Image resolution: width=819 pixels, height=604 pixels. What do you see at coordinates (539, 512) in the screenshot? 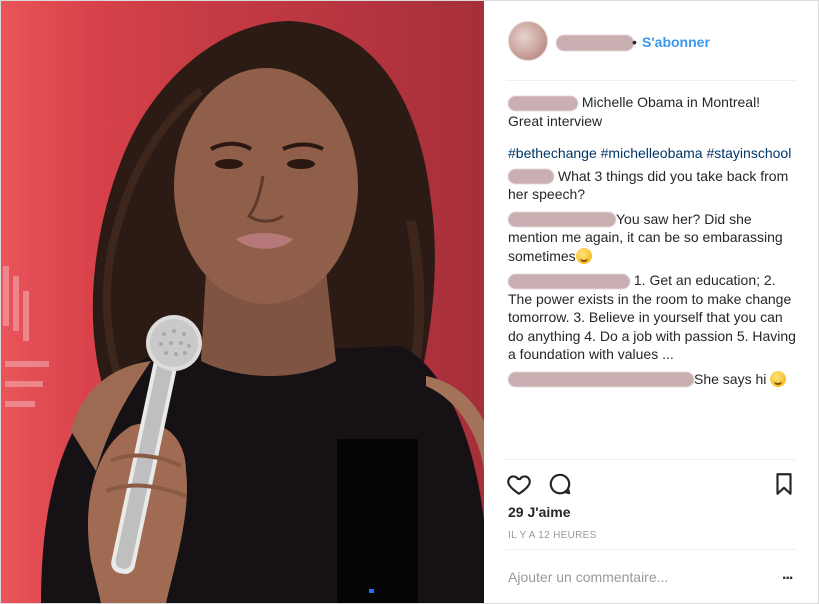
I see `likes-count: 29 J'aime` at bounding box center [539, 512].